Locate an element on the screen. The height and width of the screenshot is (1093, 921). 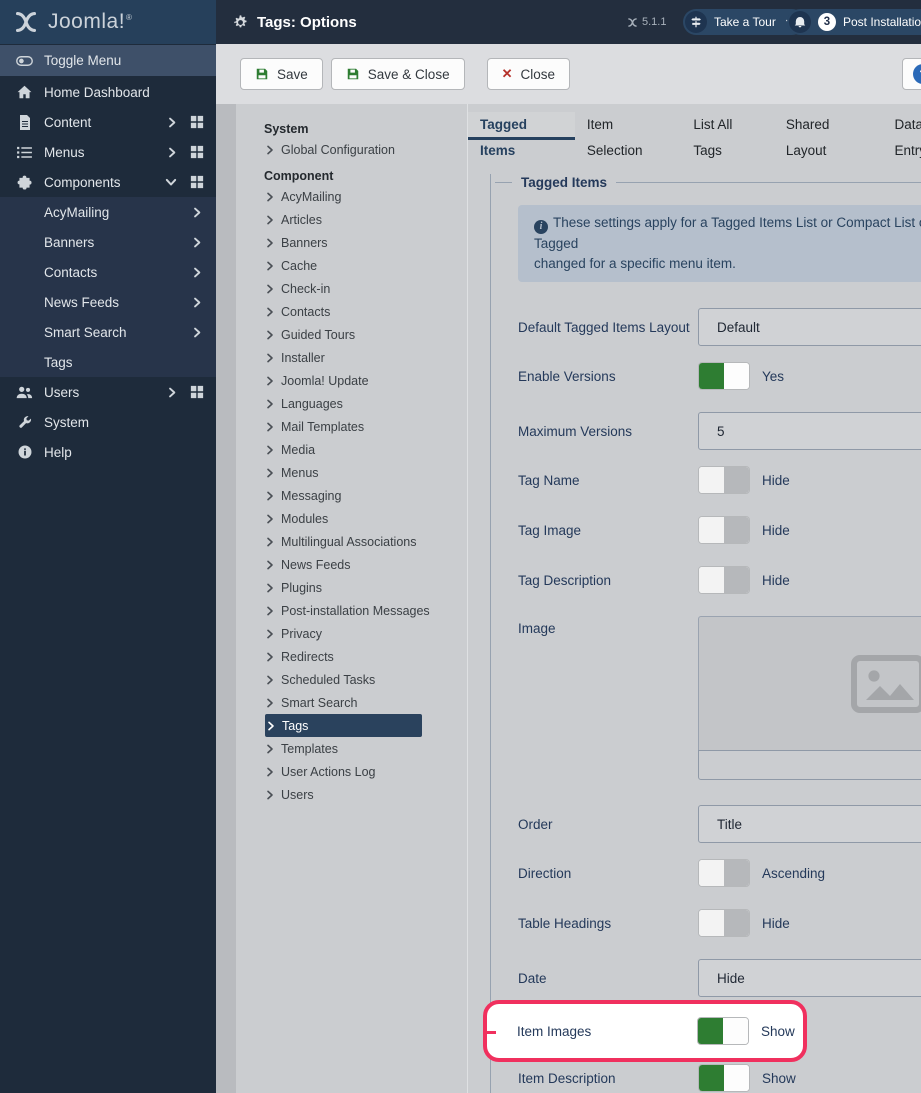
tree-item-messaging: Messaging is located at coordinates (351, 495).